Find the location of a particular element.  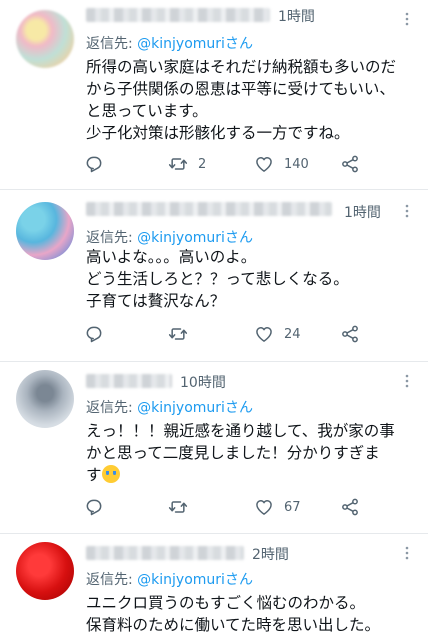

retweet-button: 2 is located at coordinates (187, 164).